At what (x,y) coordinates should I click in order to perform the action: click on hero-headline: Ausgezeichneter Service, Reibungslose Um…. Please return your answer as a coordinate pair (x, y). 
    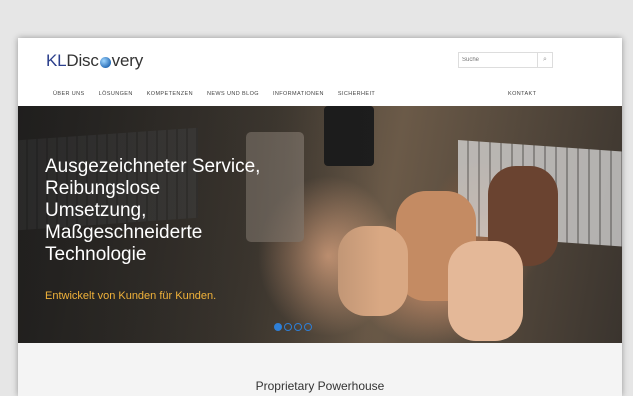
    Looking at the image, I should click on (152, 211).